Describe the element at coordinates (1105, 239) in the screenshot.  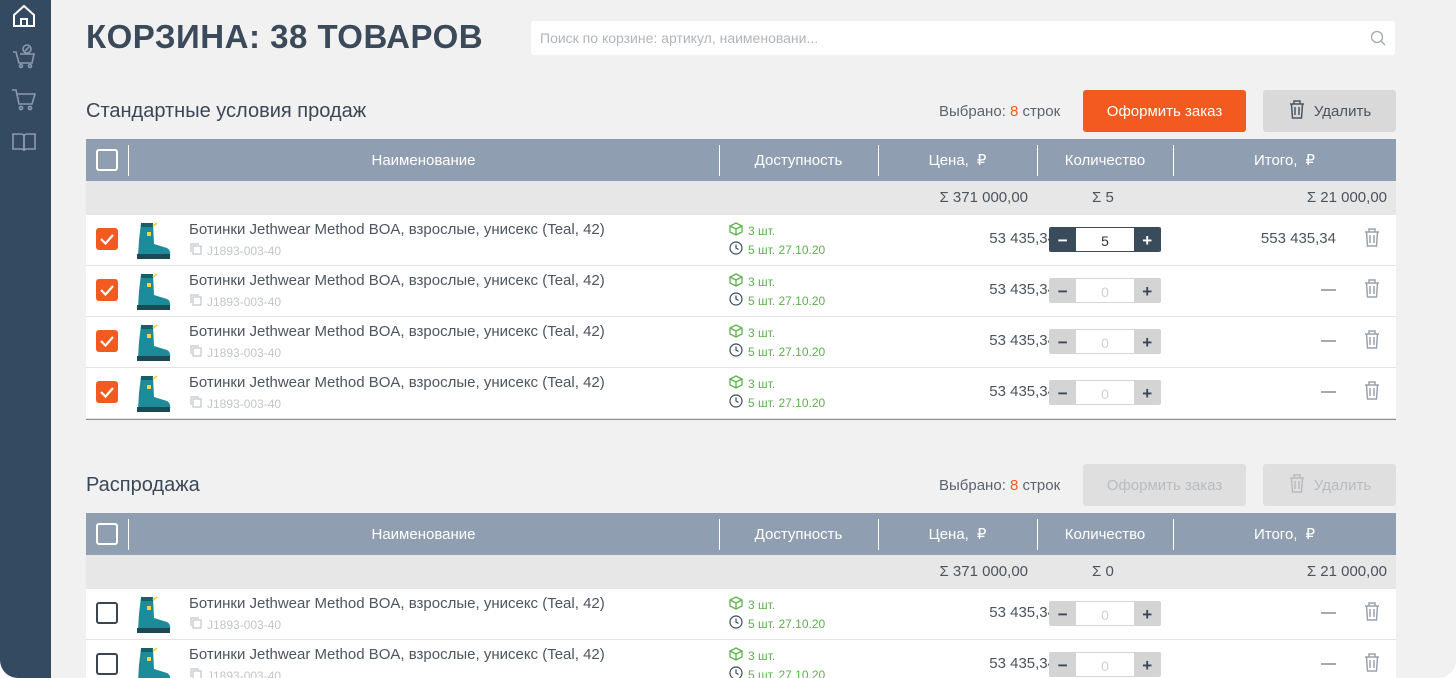
I see `quantity-input: 5` at that location.